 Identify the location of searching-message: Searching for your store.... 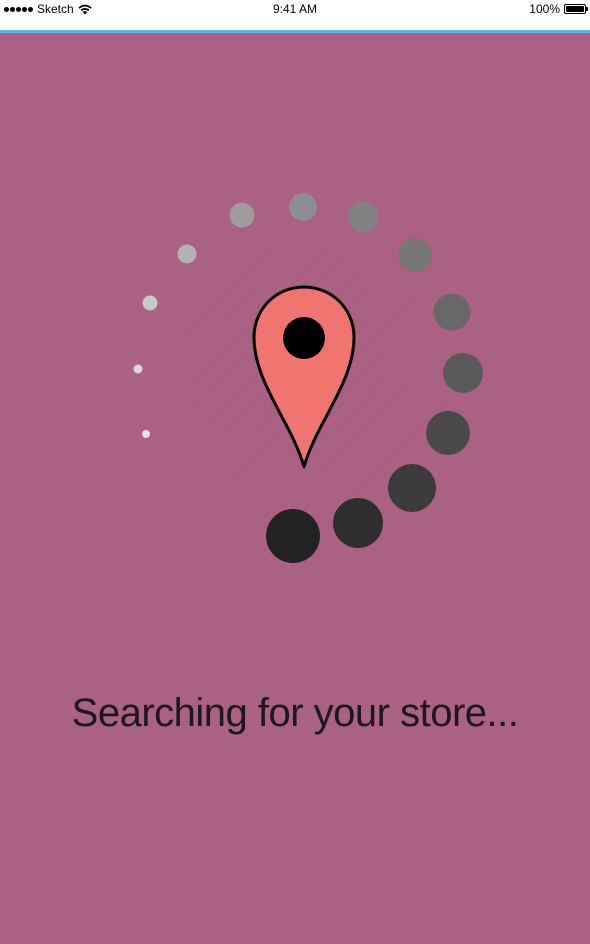
(295, 713).